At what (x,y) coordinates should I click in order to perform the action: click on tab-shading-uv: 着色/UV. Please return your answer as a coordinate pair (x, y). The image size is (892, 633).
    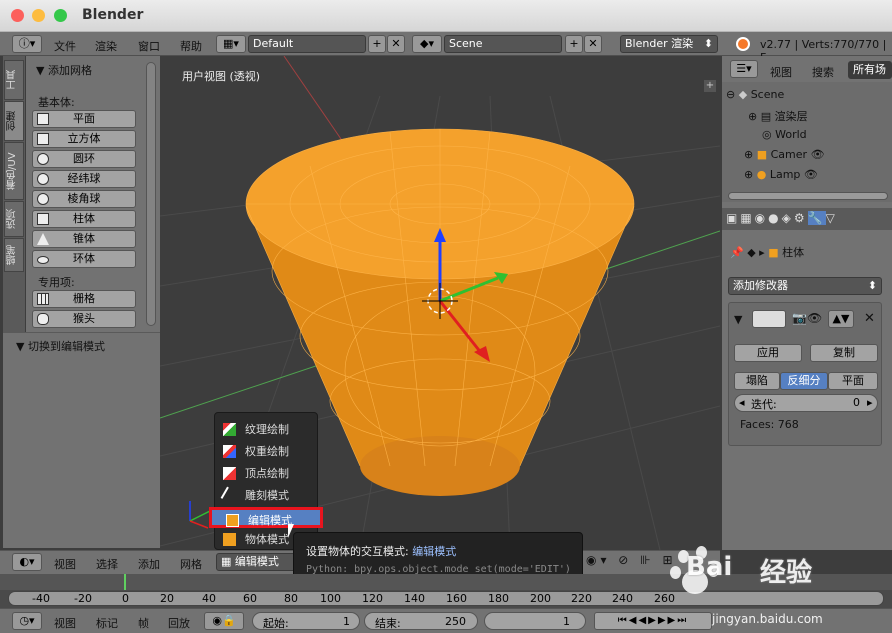
    Looking at the image, I should click on (14, 171).